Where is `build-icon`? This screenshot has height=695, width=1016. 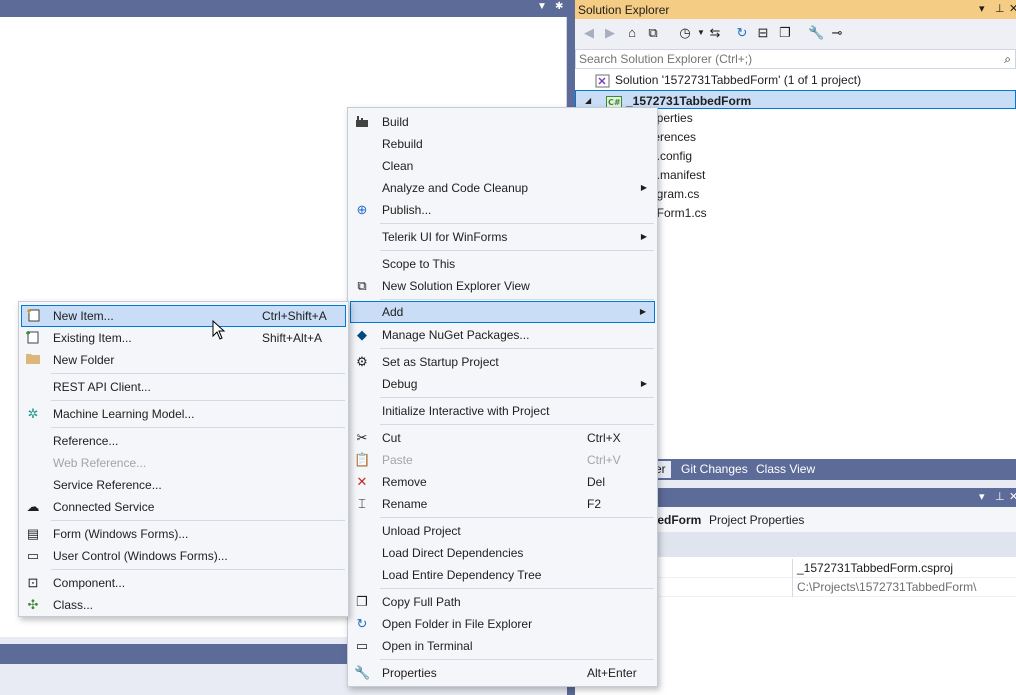 build-icon is located at coordinates (362, 122).